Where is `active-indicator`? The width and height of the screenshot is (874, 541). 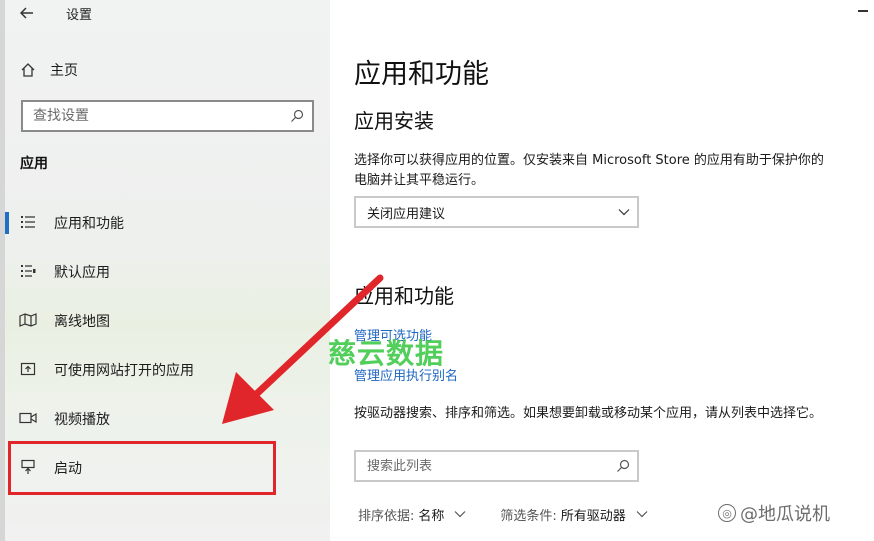
active-indicator is located at coordinates (7, 223).